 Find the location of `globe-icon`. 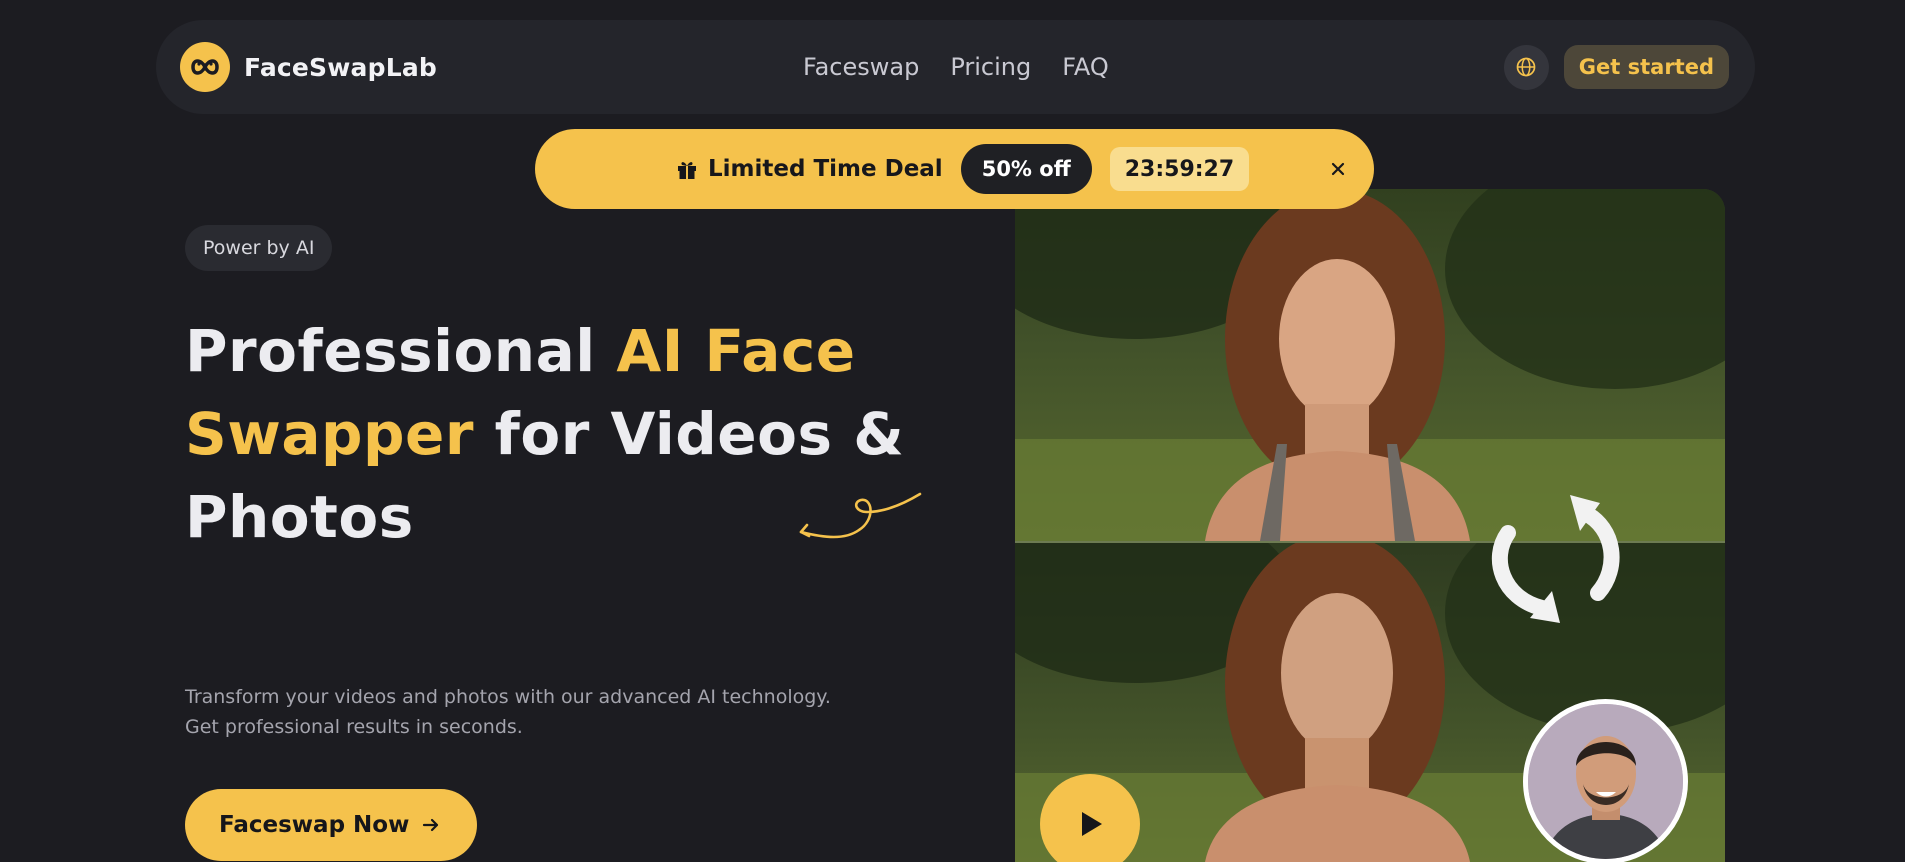

globe-icon is located at coordinates (1526, 67).